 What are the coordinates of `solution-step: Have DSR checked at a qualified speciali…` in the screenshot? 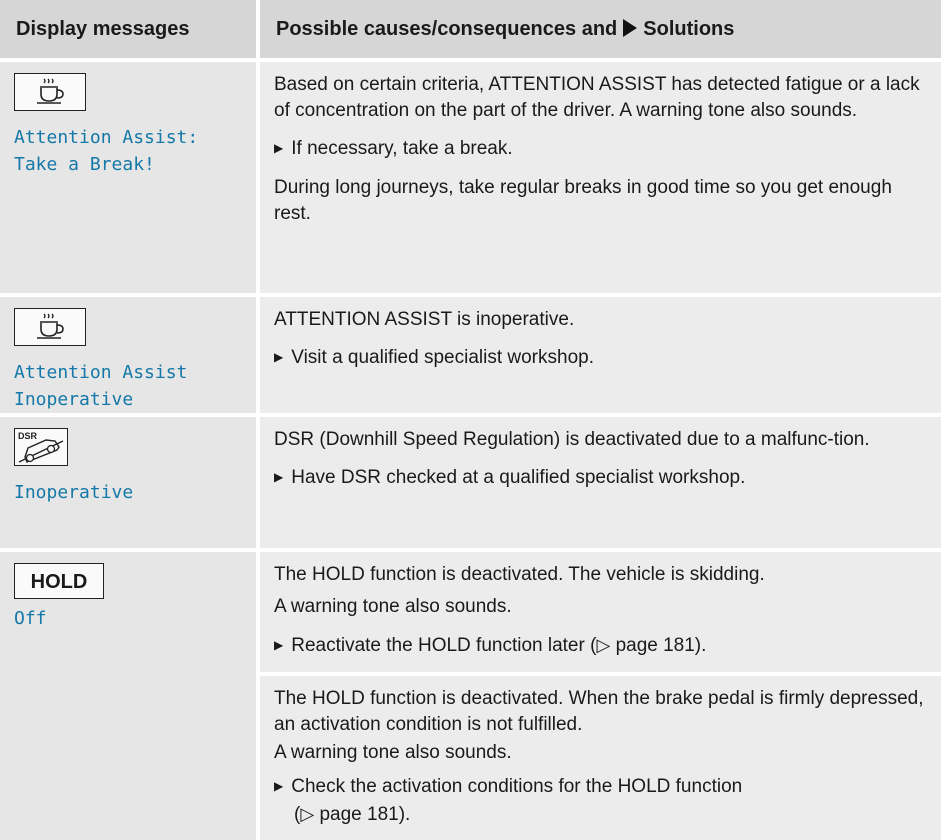 It's located at (602, 478).